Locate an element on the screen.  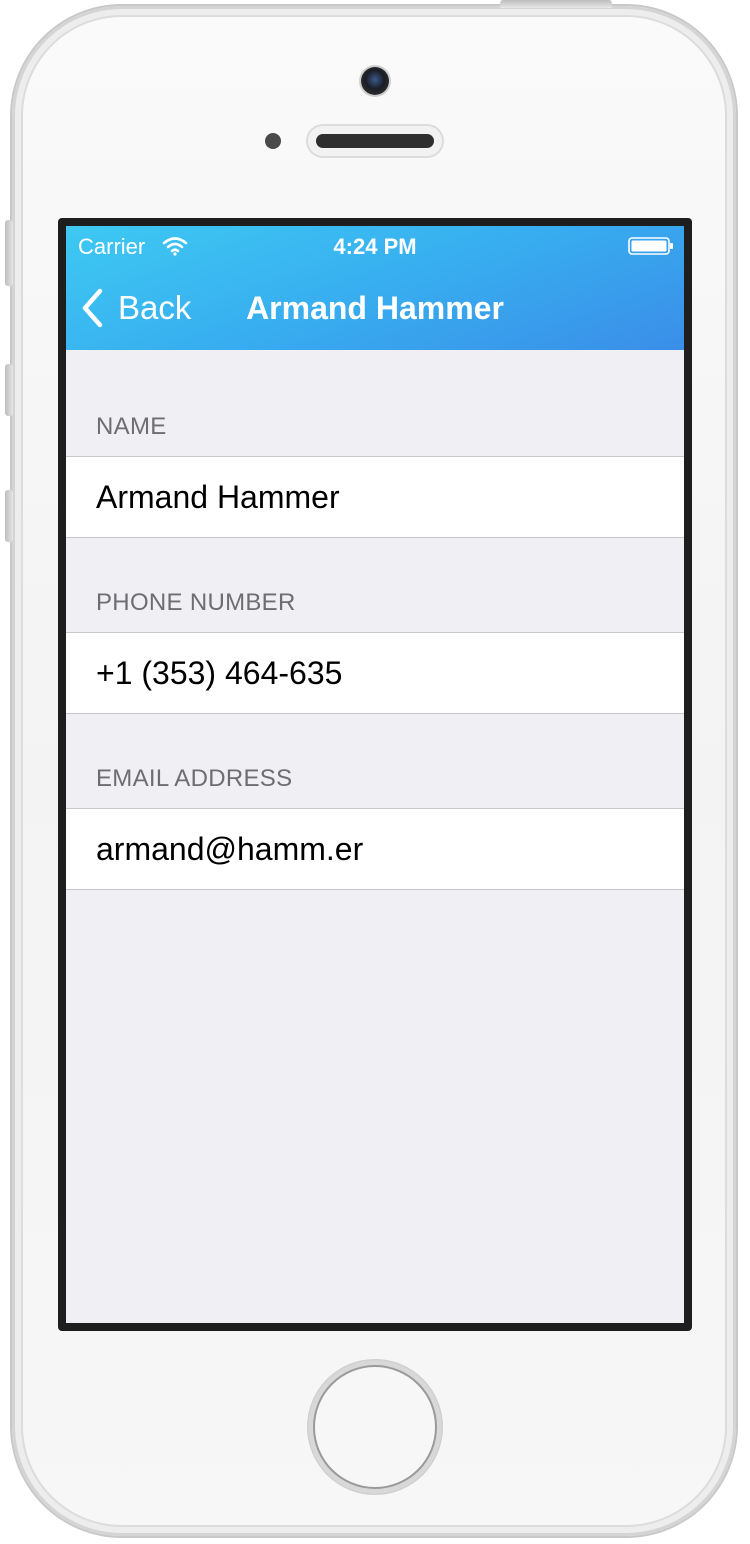
phone-cell: +1 (353) 464-635 is located at coordinates (375, 673).